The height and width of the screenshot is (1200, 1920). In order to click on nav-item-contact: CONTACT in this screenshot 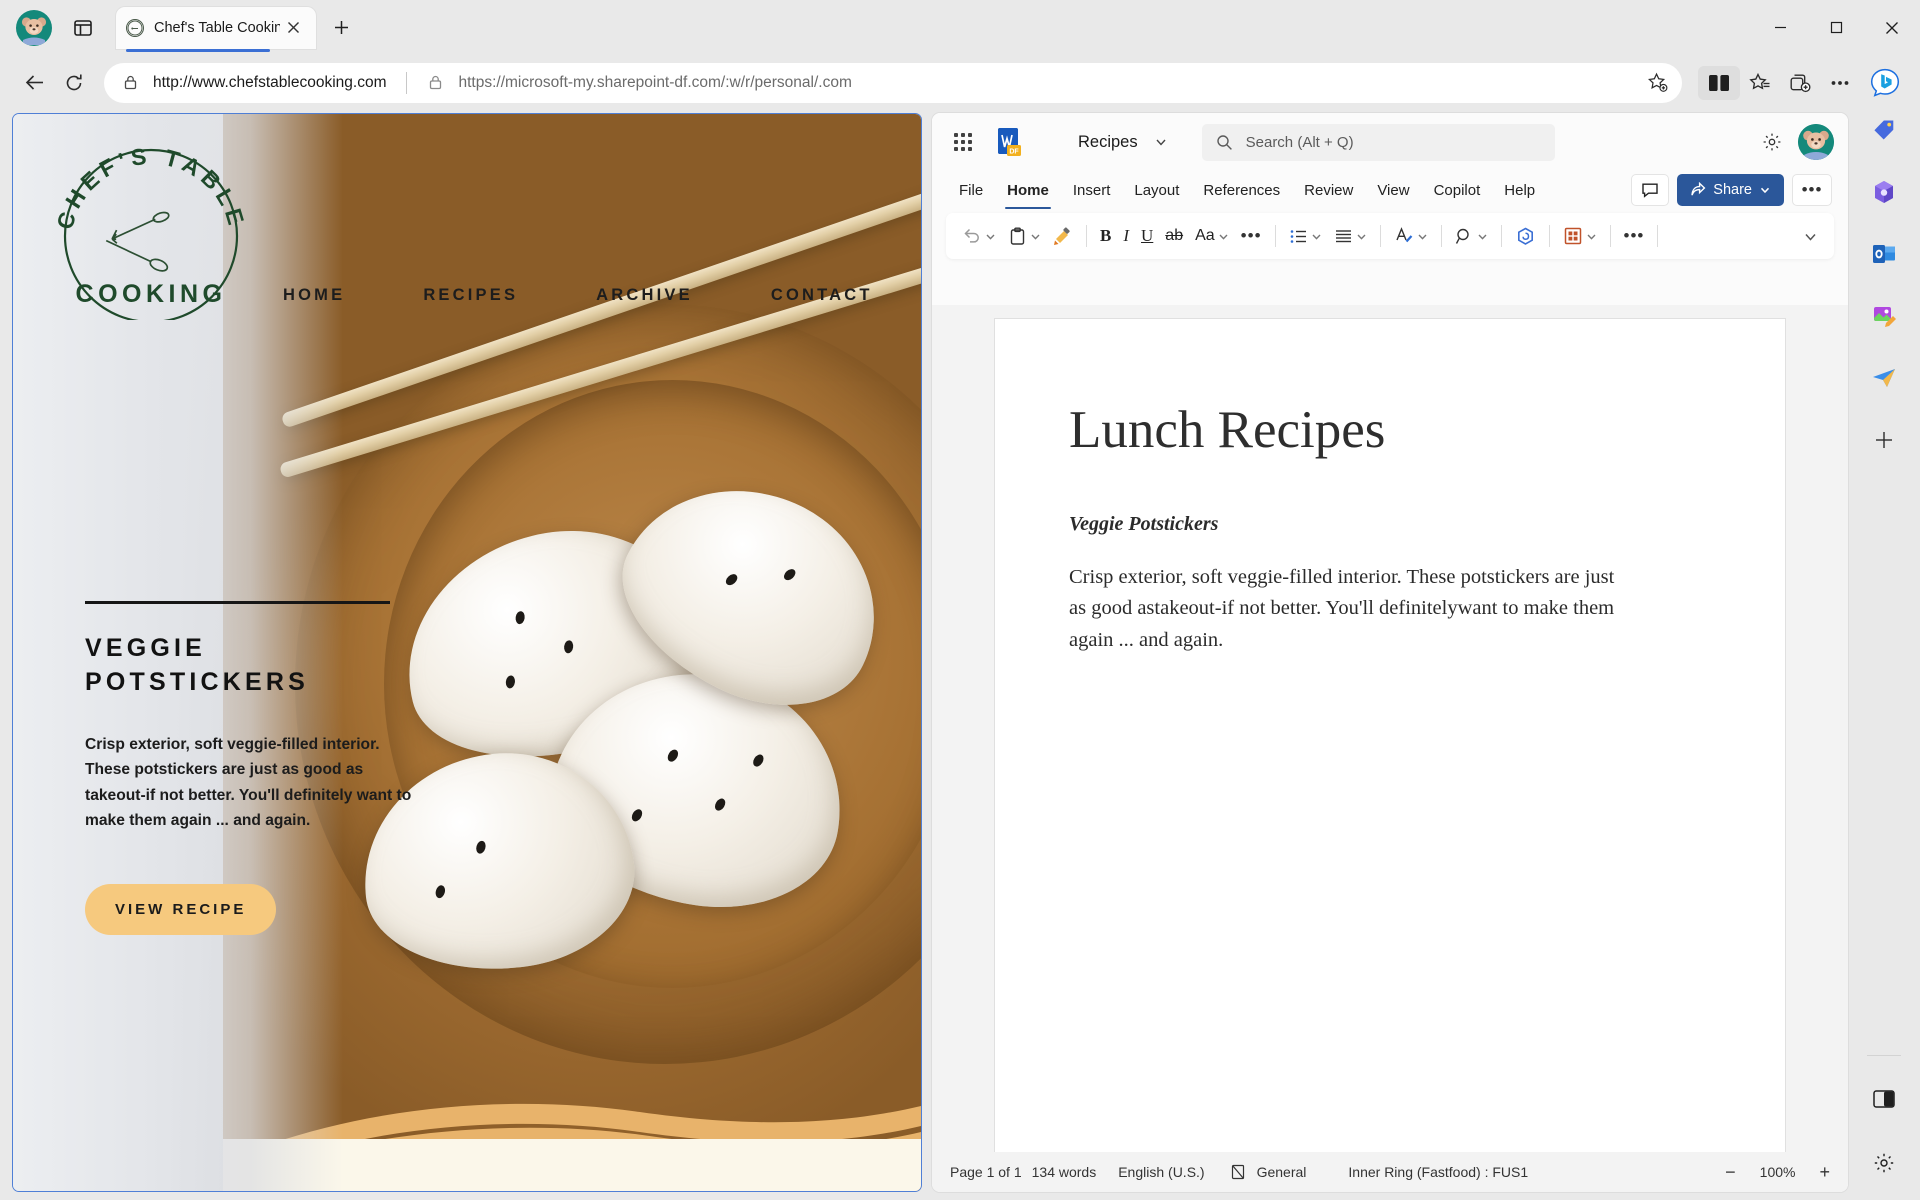, I will do `click(822, 295)`.